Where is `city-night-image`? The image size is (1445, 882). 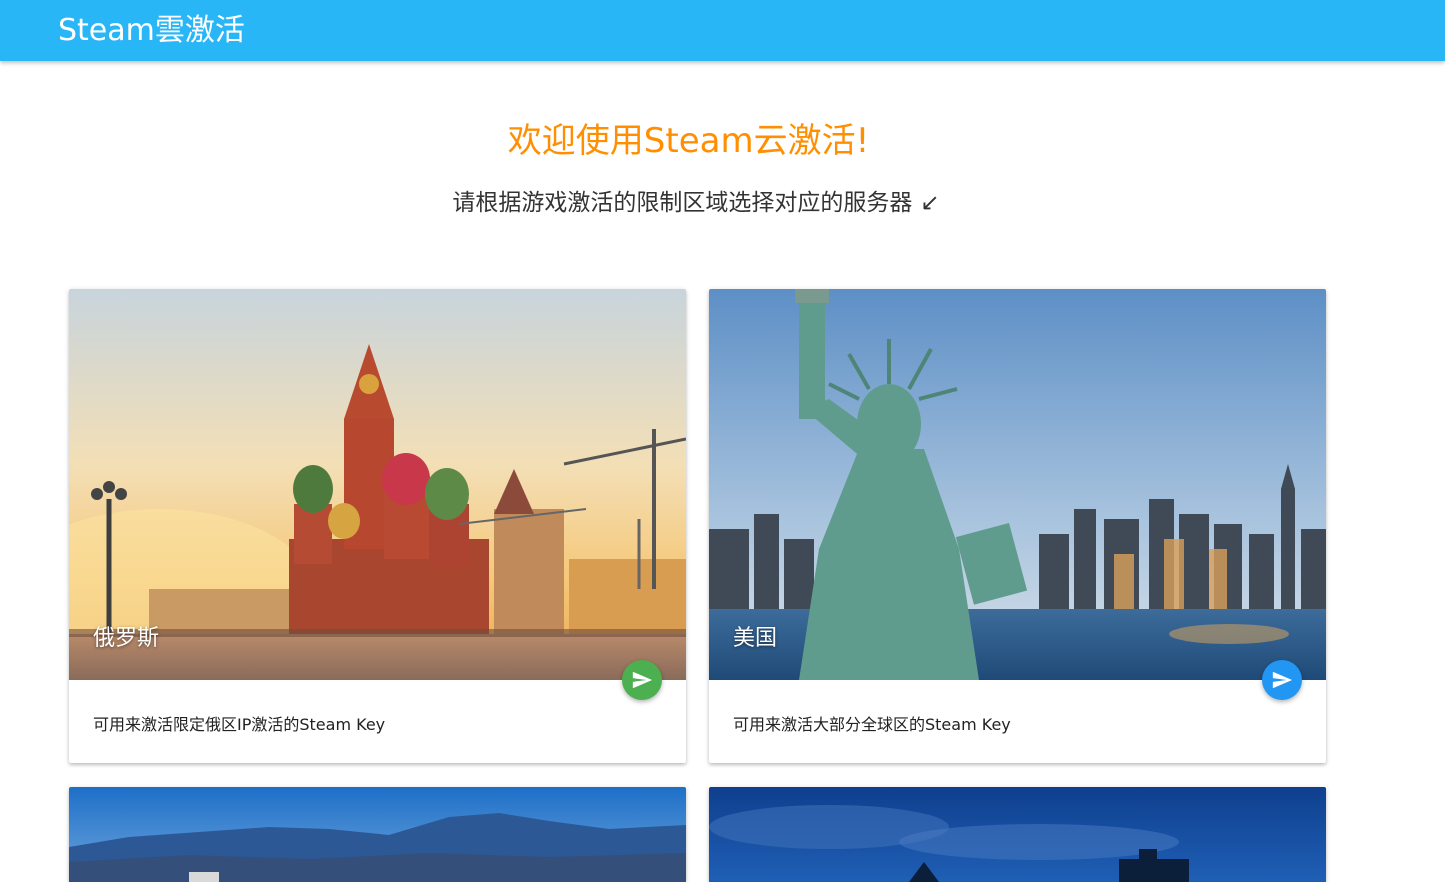
city-night-image is located at coordinates (1017, 834).